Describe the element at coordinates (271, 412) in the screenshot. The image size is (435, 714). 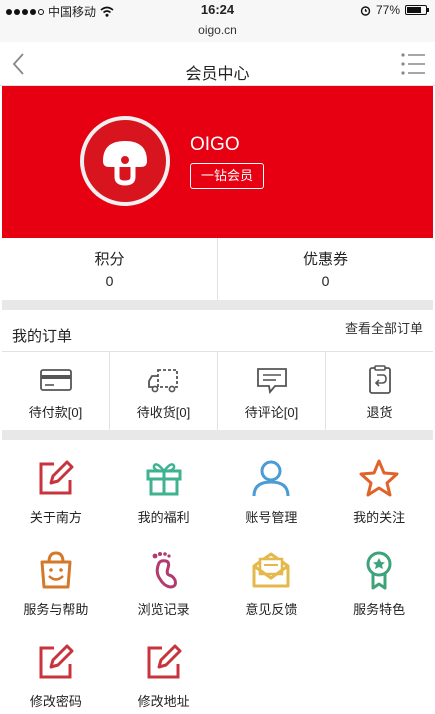
I see `order-label: 待评论[0]` at that location.